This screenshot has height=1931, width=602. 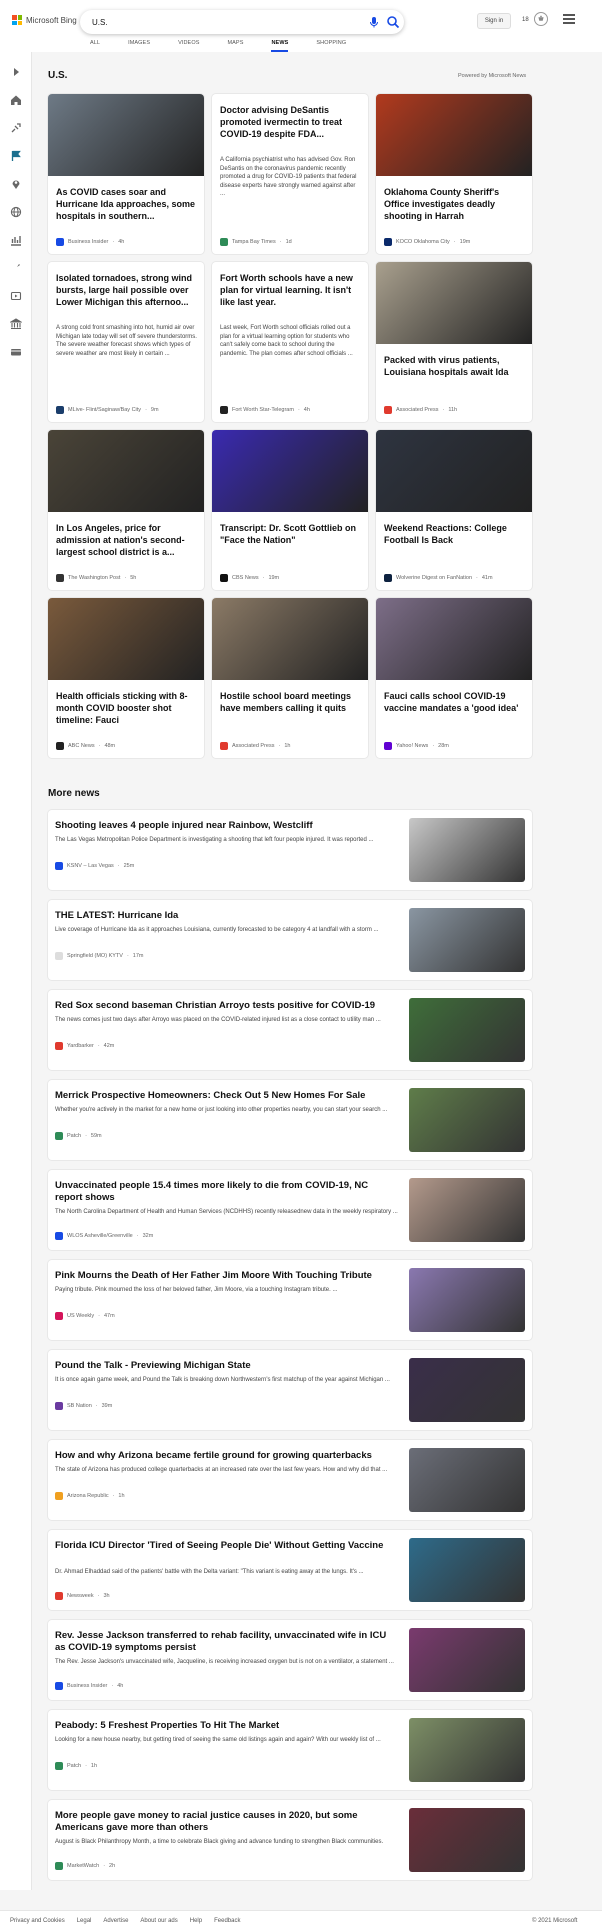 I want to click on science-icon, so click(x=16, y=268).